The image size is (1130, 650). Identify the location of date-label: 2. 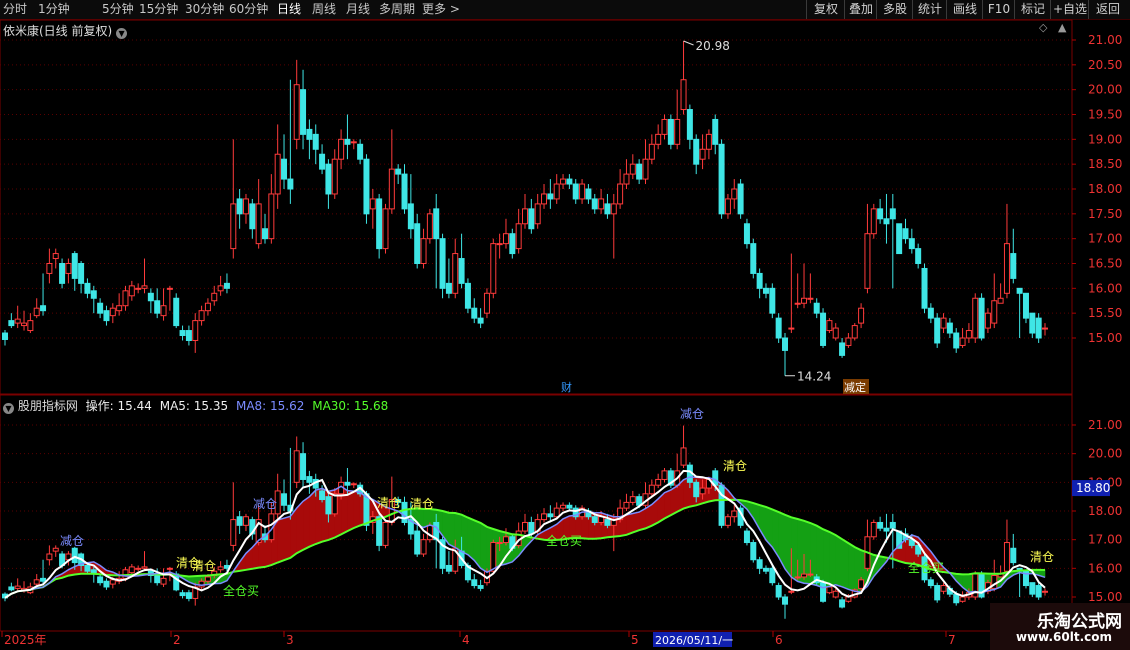
(177, 640).